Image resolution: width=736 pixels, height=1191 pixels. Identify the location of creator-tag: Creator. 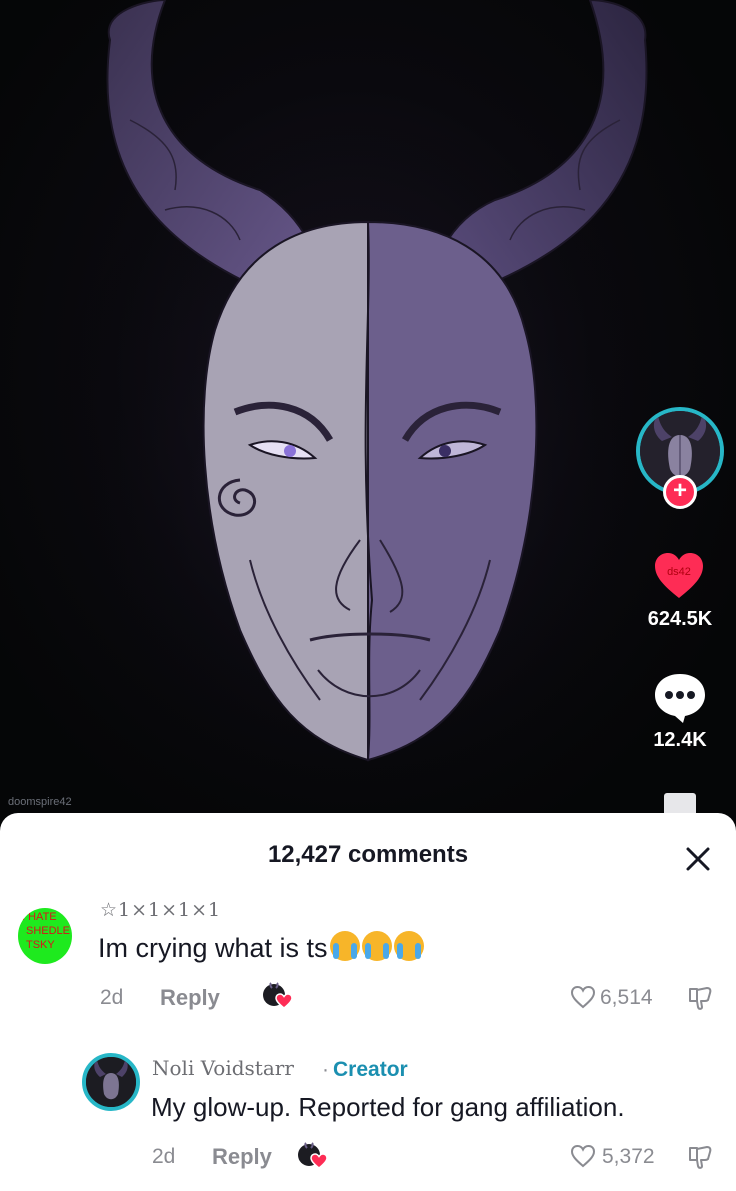
(370, 1069).